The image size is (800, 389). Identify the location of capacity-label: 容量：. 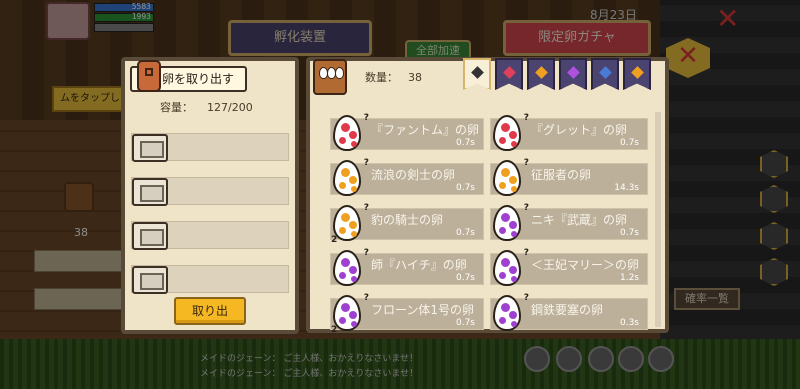
(176, 107).